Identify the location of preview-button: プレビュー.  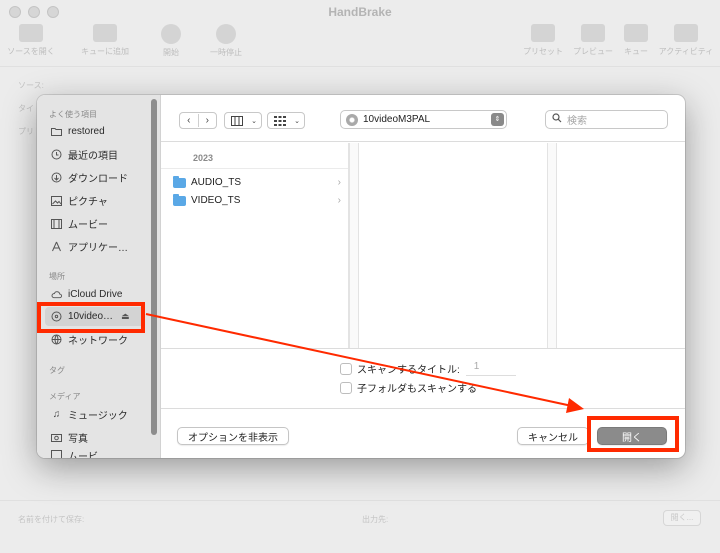
(593, 40).